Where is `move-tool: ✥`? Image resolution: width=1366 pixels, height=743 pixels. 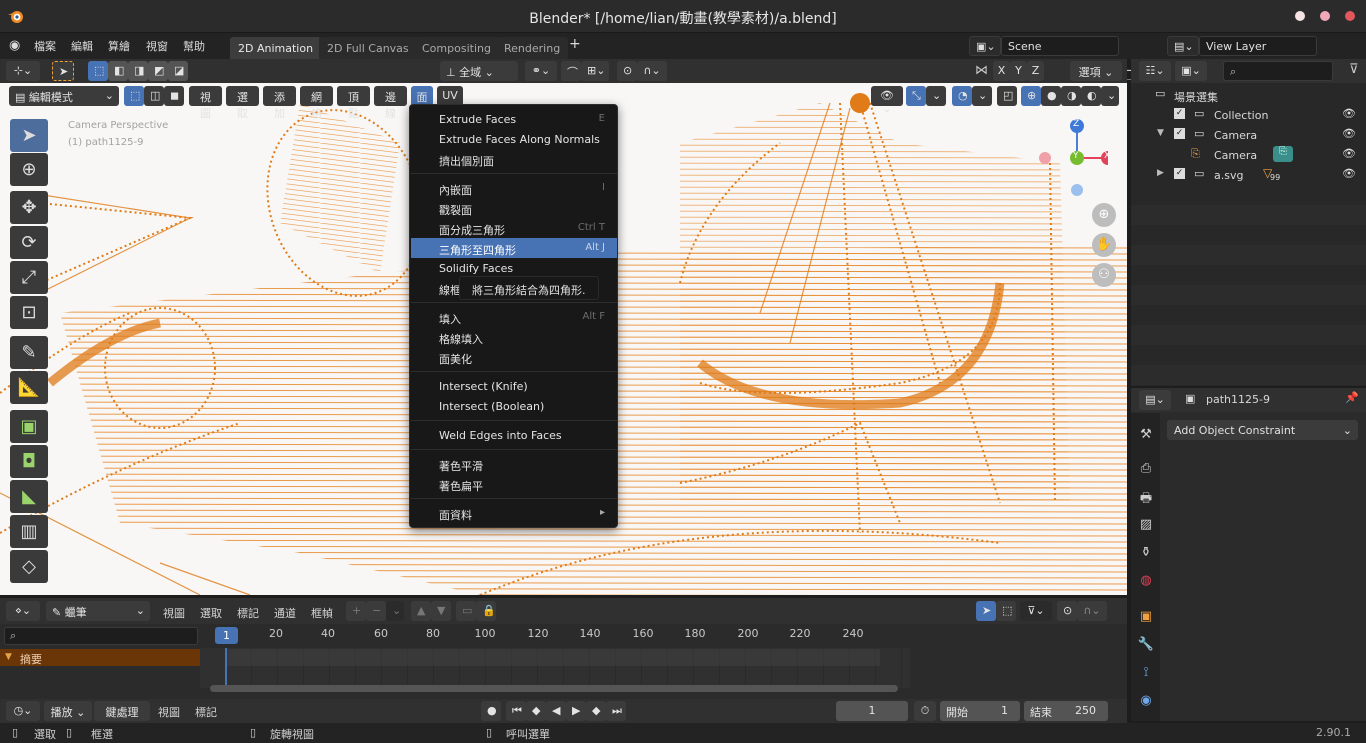
move-tool: ✥ is located at coordinates (29, 207).